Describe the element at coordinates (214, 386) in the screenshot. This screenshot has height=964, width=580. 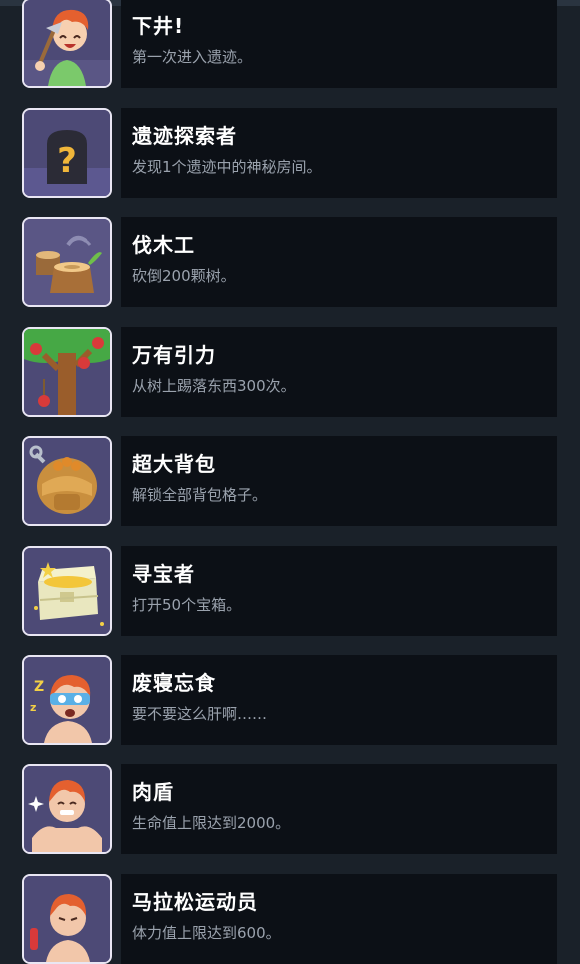
I see `achievement-description: 从树上踢落东西300次。` at that location.